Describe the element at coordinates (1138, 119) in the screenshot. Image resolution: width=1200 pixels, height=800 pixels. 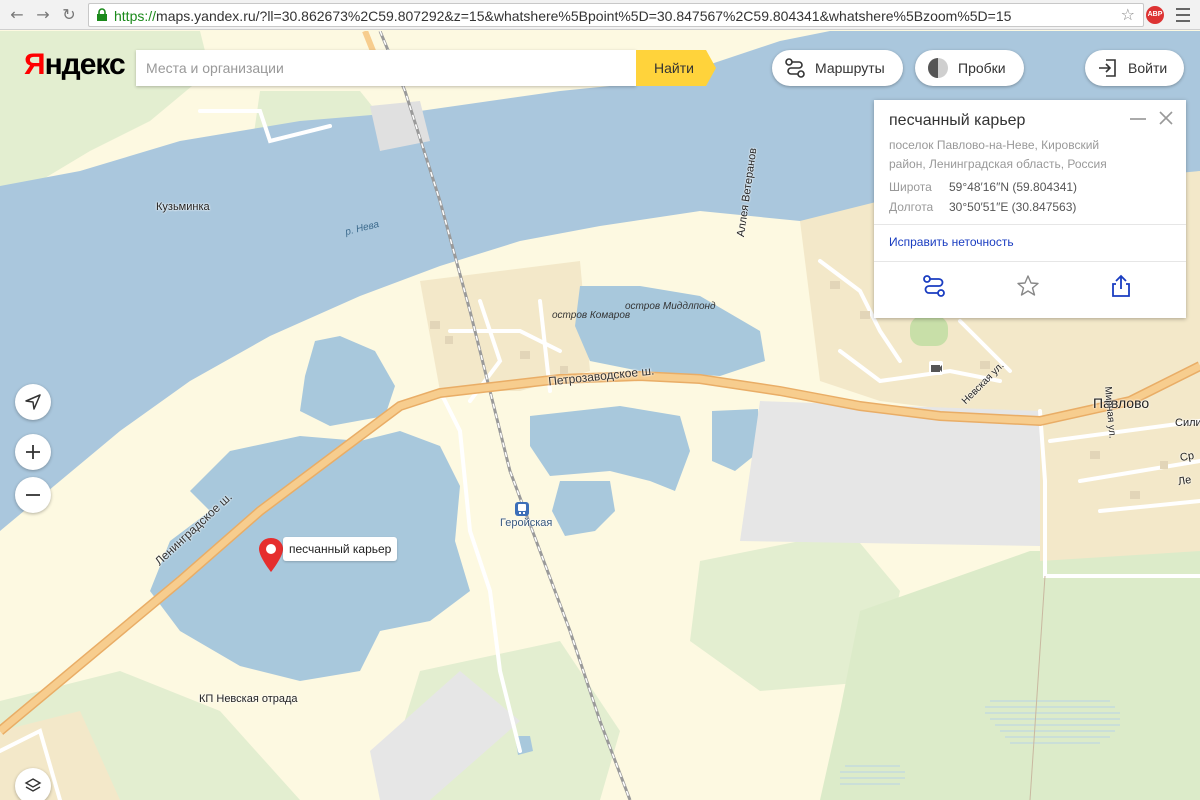
I see `minimize-icon` at that location.